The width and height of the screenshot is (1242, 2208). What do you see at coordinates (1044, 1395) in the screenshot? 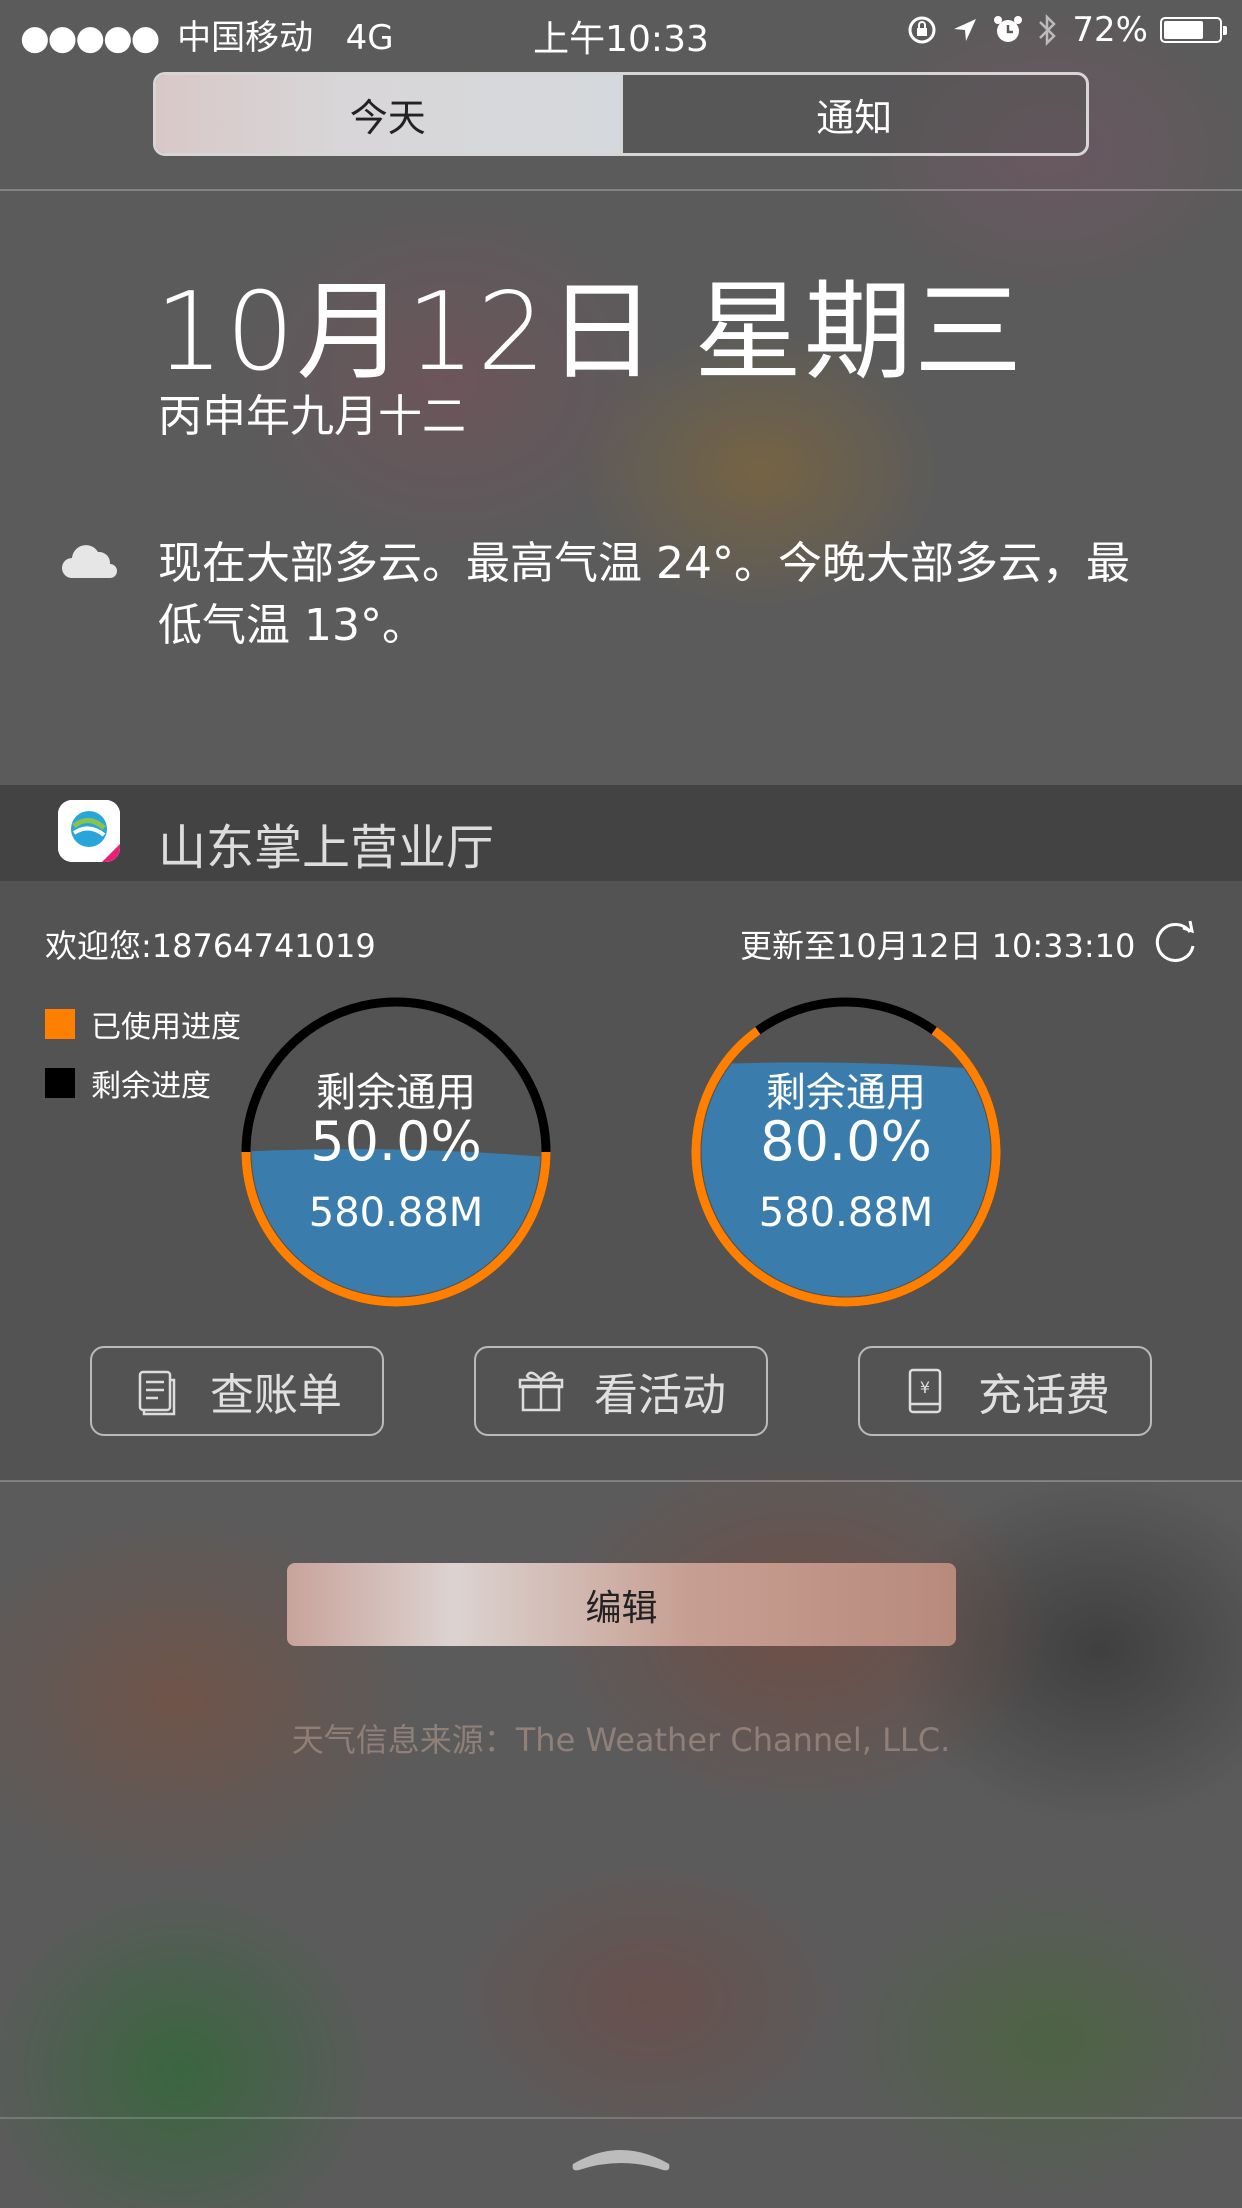
I see `recharge-label: 充话费` at bounding box center [1044, 1395].